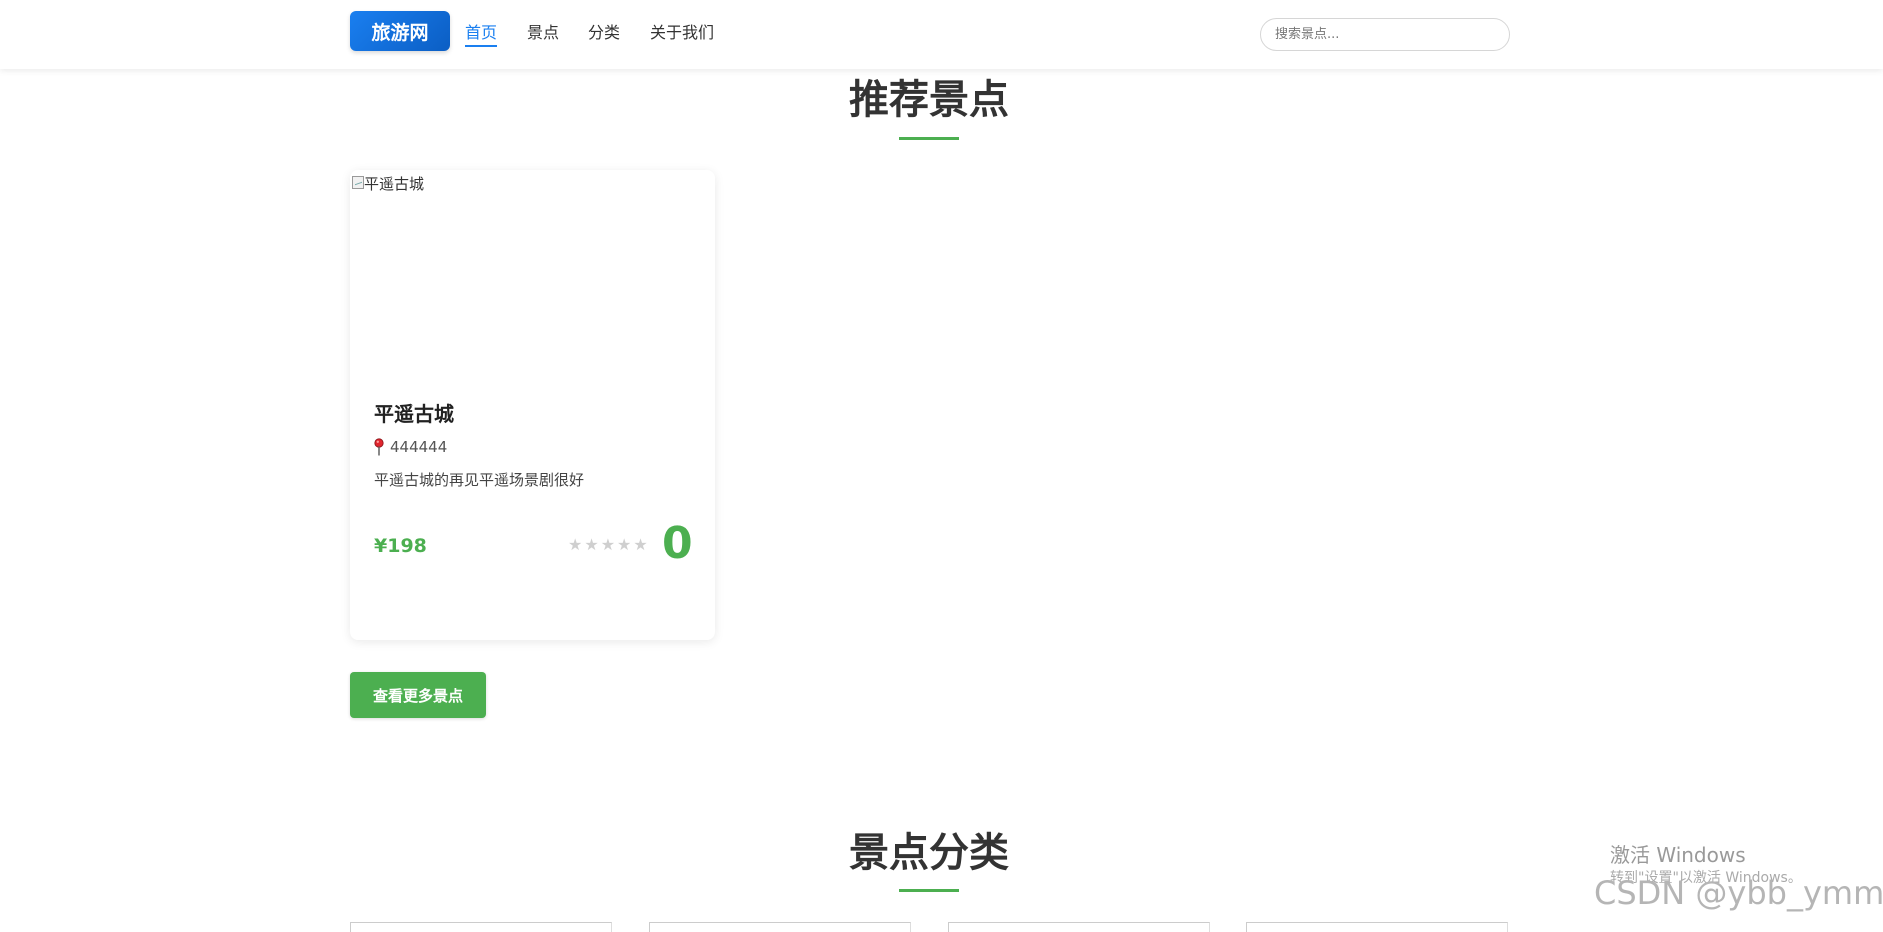 The width and height of the screenshot is (1883, 932). Describe the element at coordinates (929, 100) in the screenshot. I see `recommended-section-title: 推荐景点` at that location.